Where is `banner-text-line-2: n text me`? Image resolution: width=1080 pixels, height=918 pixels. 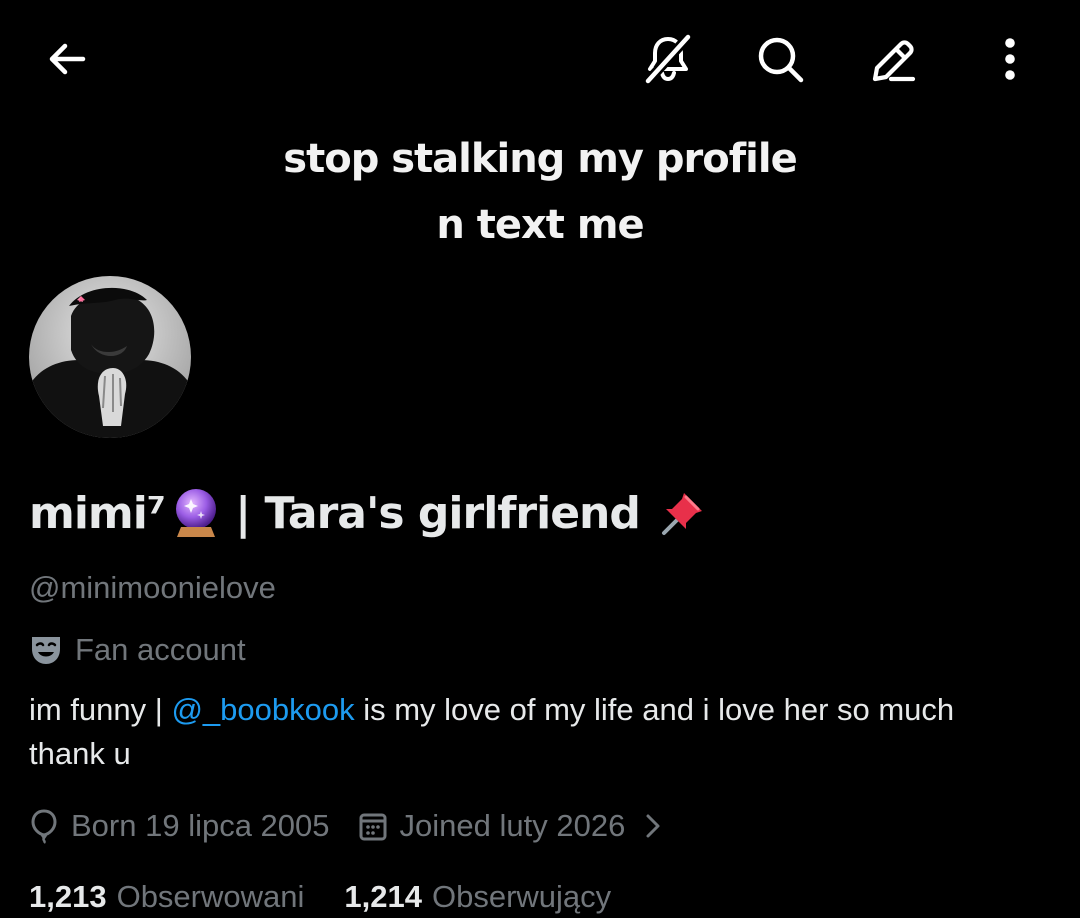
banner-text-line-2: n text me is located at coordinates (540, 225).